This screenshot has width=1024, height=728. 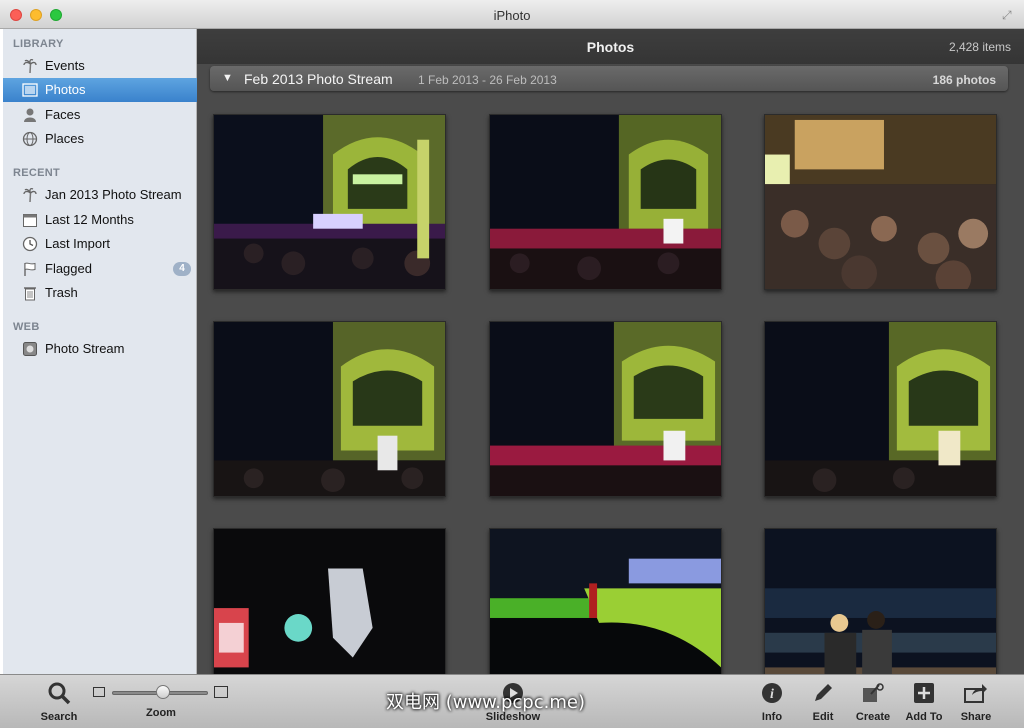 I want to click on sidebar-item-label: Photos, so click(x=65, y=89).